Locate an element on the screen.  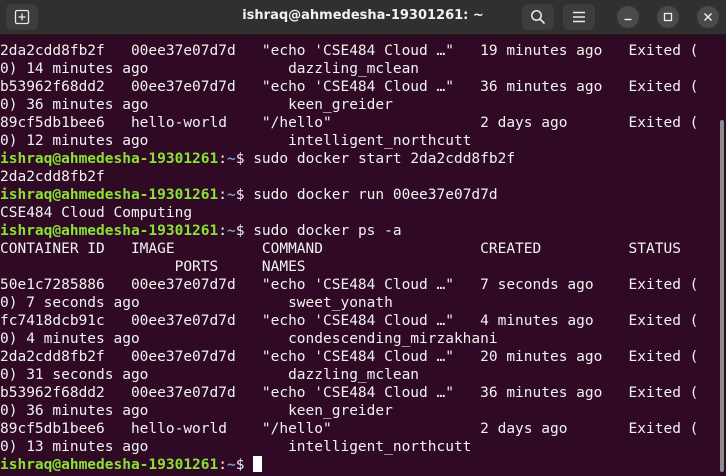
output-line: 0) 13 minutes ago intelligent_northcutt is located at coordinates (236, 447).